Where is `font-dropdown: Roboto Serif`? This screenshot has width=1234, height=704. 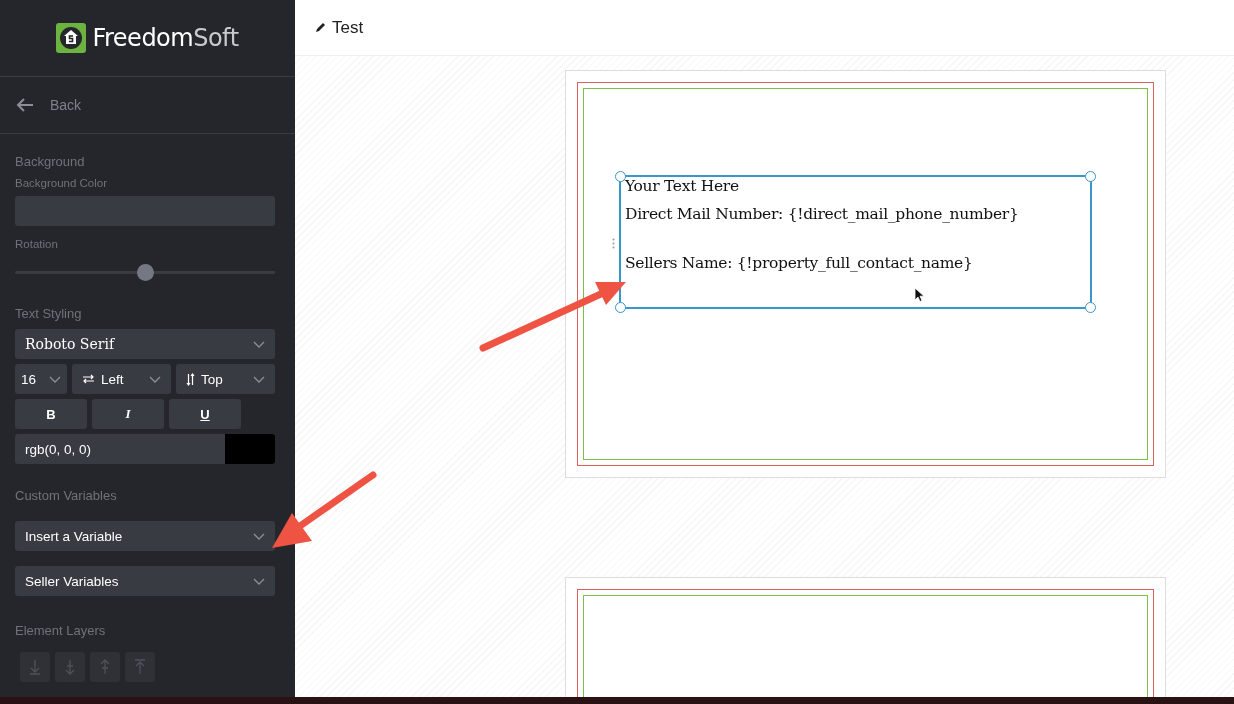 font-dropdown: Roboto Serif is located at coordinates (145, 344).